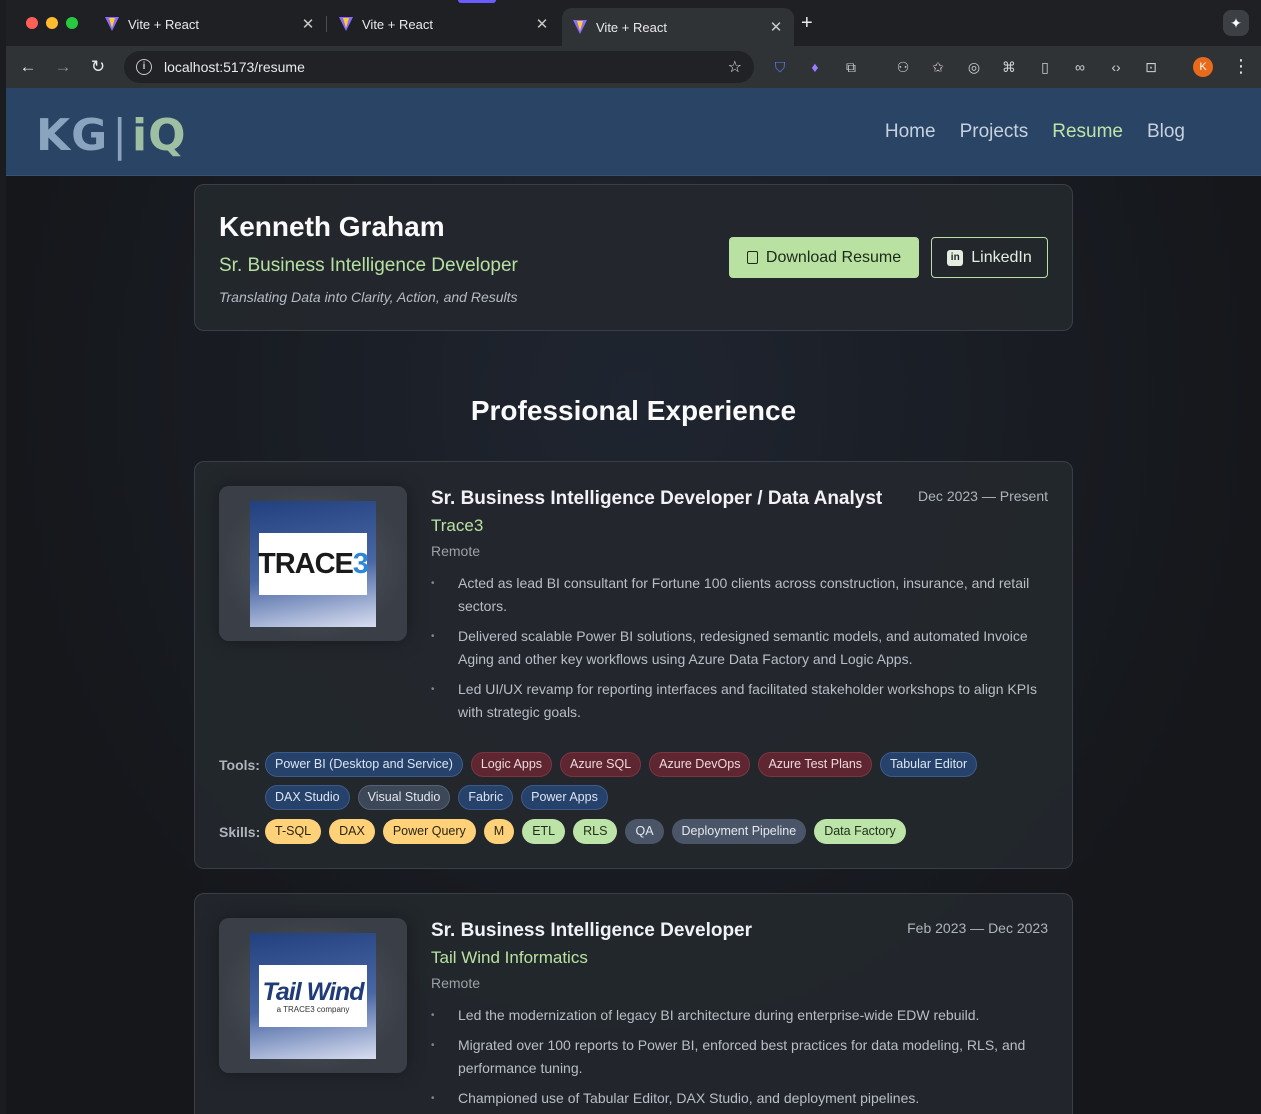  I want to click on translate-icon: ⌘, so click(1009, 67).